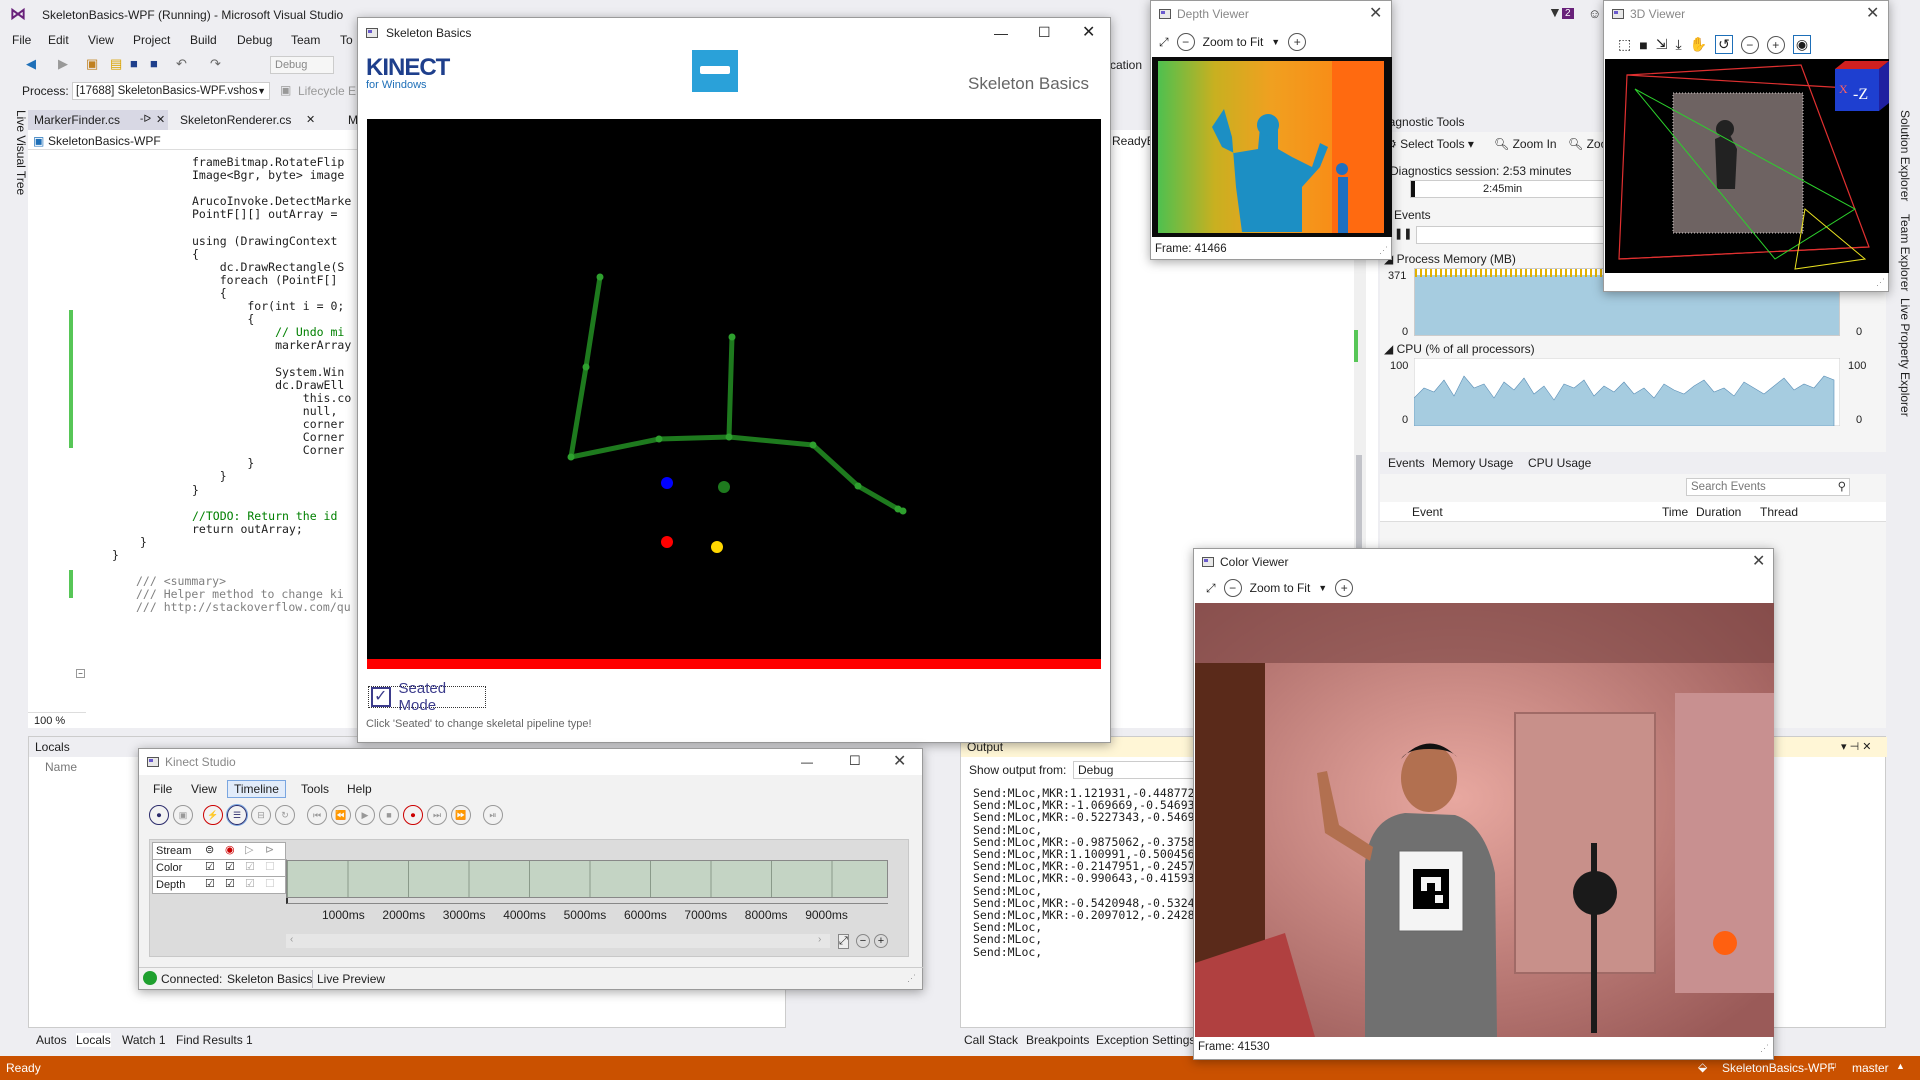  Describe the element at coordinates (991, 1040) in the screenshot. I see `tab-call-stack: Call Stack` at that location.